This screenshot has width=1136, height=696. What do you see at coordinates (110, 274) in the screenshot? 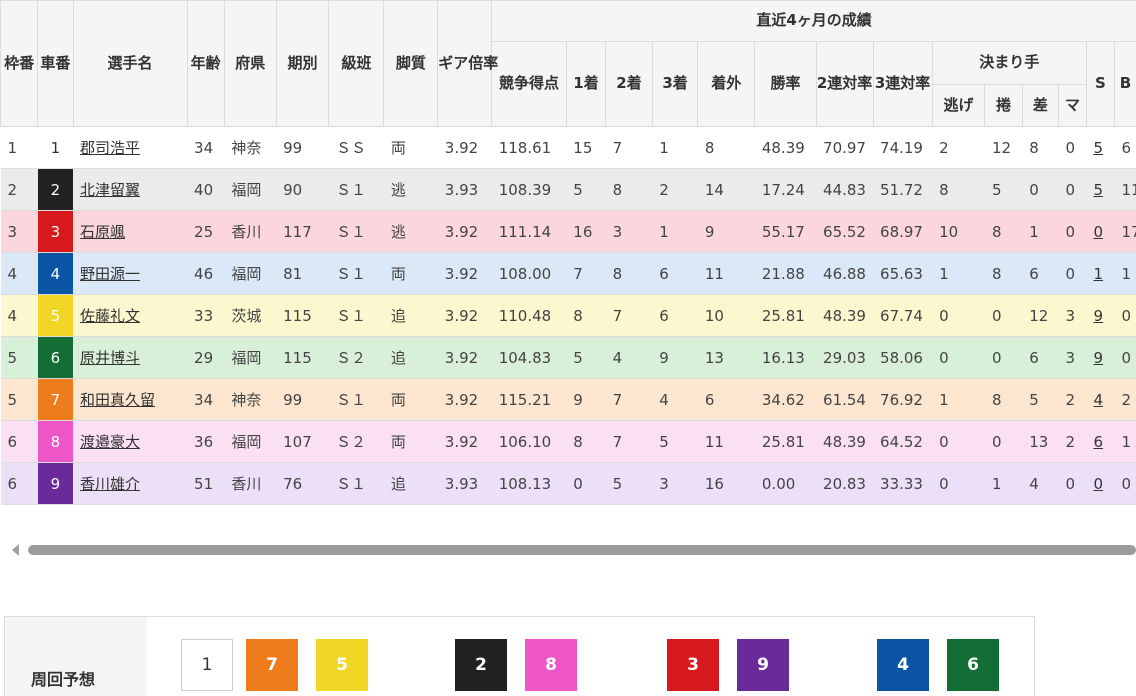
I see `racer-name-link: 野田源一` at bounding box center [110, 274].